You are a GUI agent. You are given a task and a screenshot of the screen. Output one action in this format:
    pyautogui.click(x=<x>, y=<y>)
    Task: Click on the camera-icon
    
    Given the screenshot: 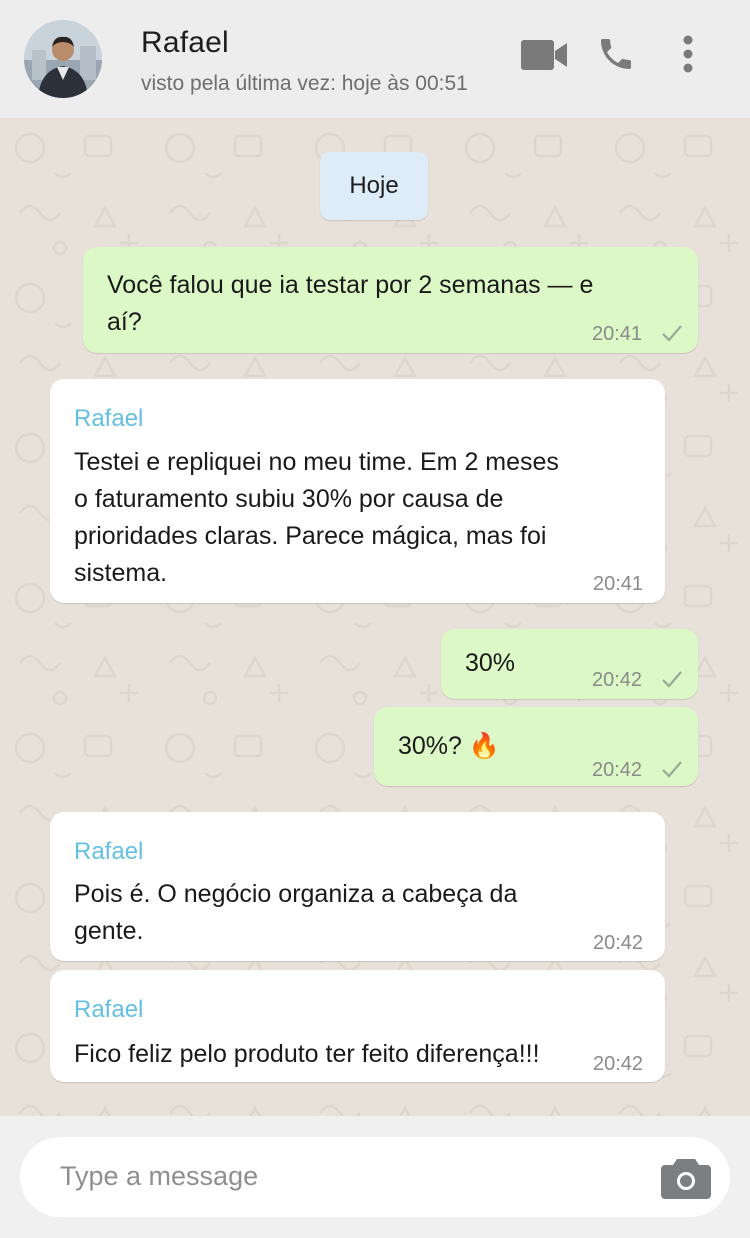 What is the action you would take?
    pyautogui.click(x=686, y=1179)
    